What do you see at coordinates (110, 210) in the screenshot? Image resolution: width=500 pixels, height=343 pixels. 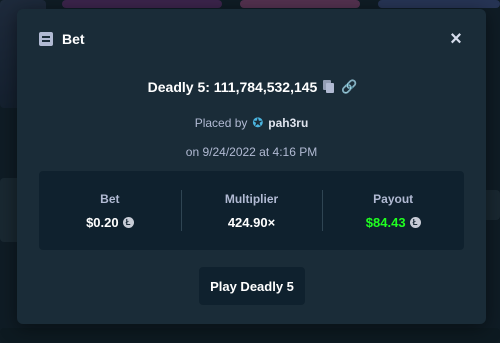 I see `stat-bet: Bet $0.20 Ł` at bounding box center [110, 210].